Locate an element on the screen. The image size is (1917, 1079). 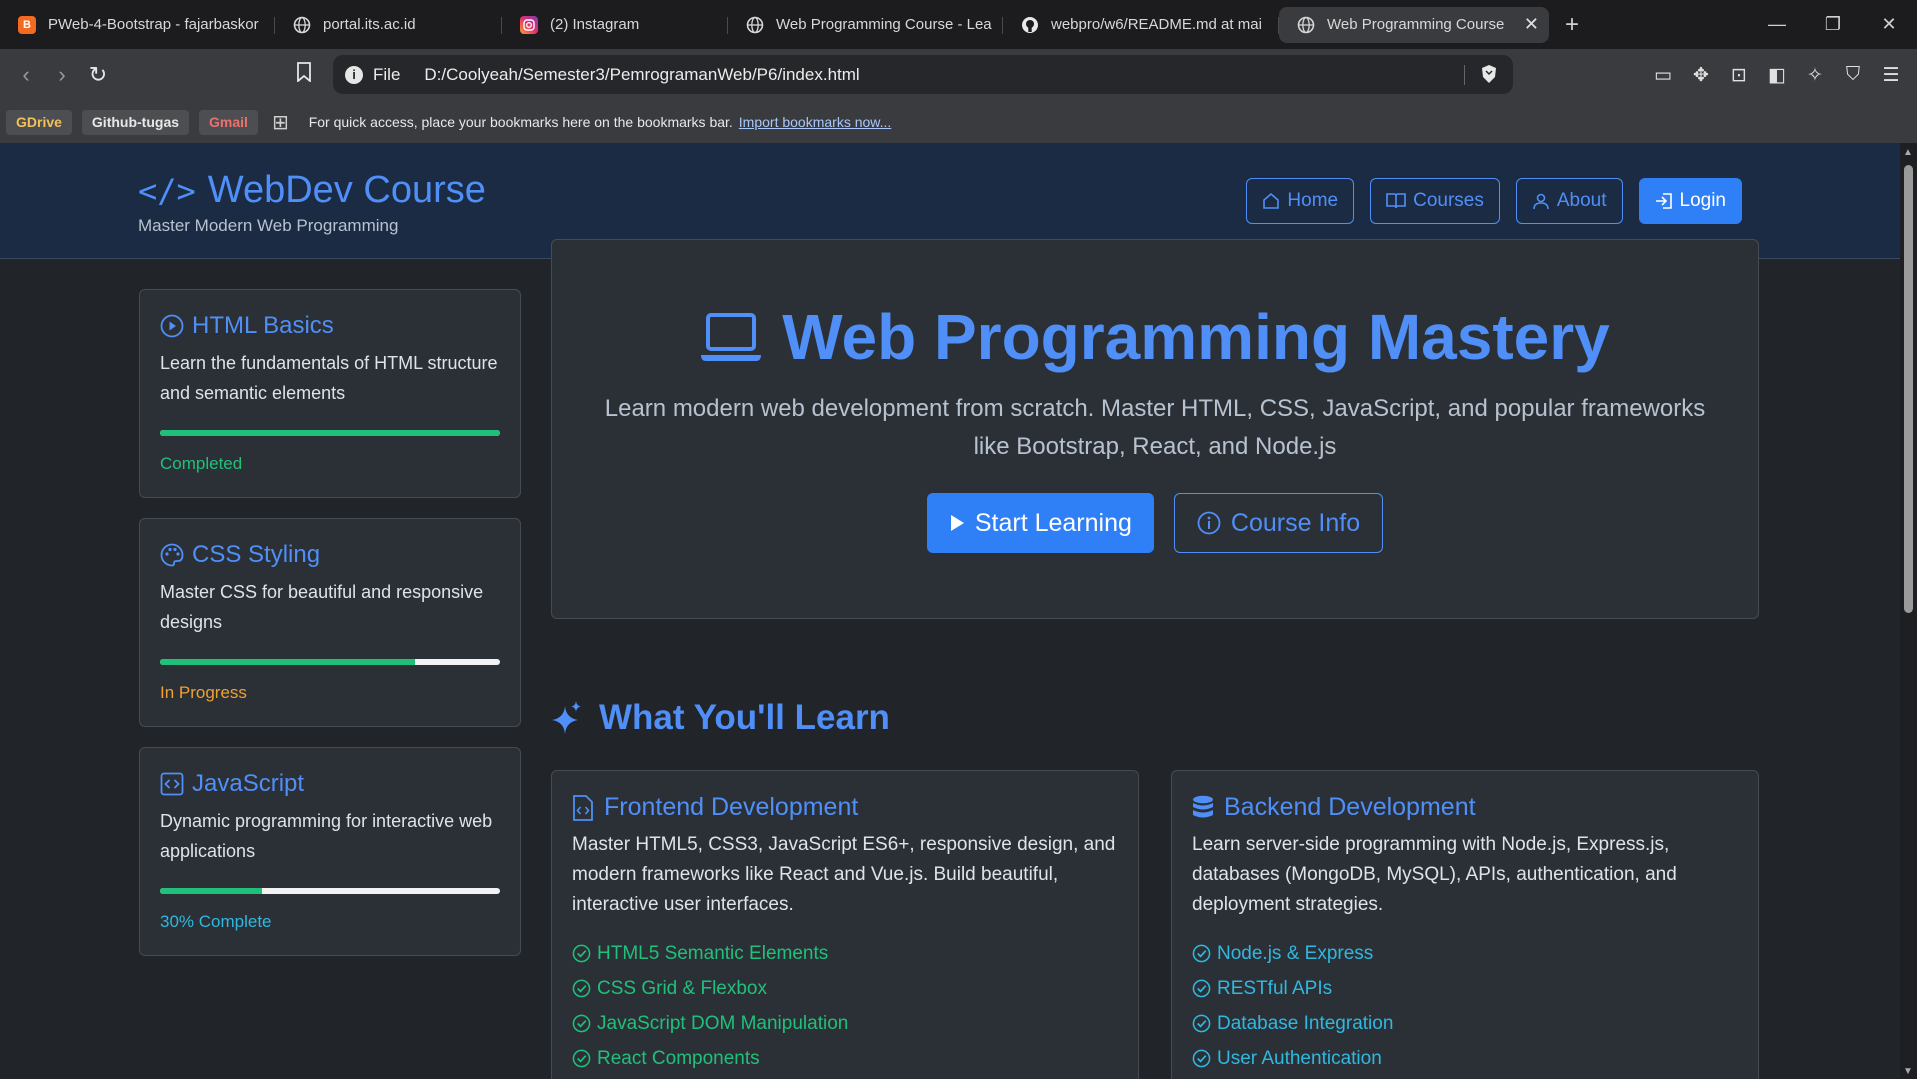
start-learning-label: Start Learning is located at coordinates (1053, 522).